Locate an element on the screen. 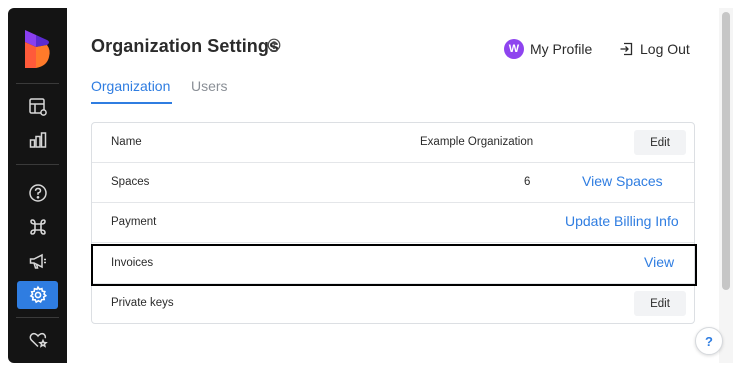 The image size is (740, 371). sidebar-item-favorites is located at coordinates (37, 340).